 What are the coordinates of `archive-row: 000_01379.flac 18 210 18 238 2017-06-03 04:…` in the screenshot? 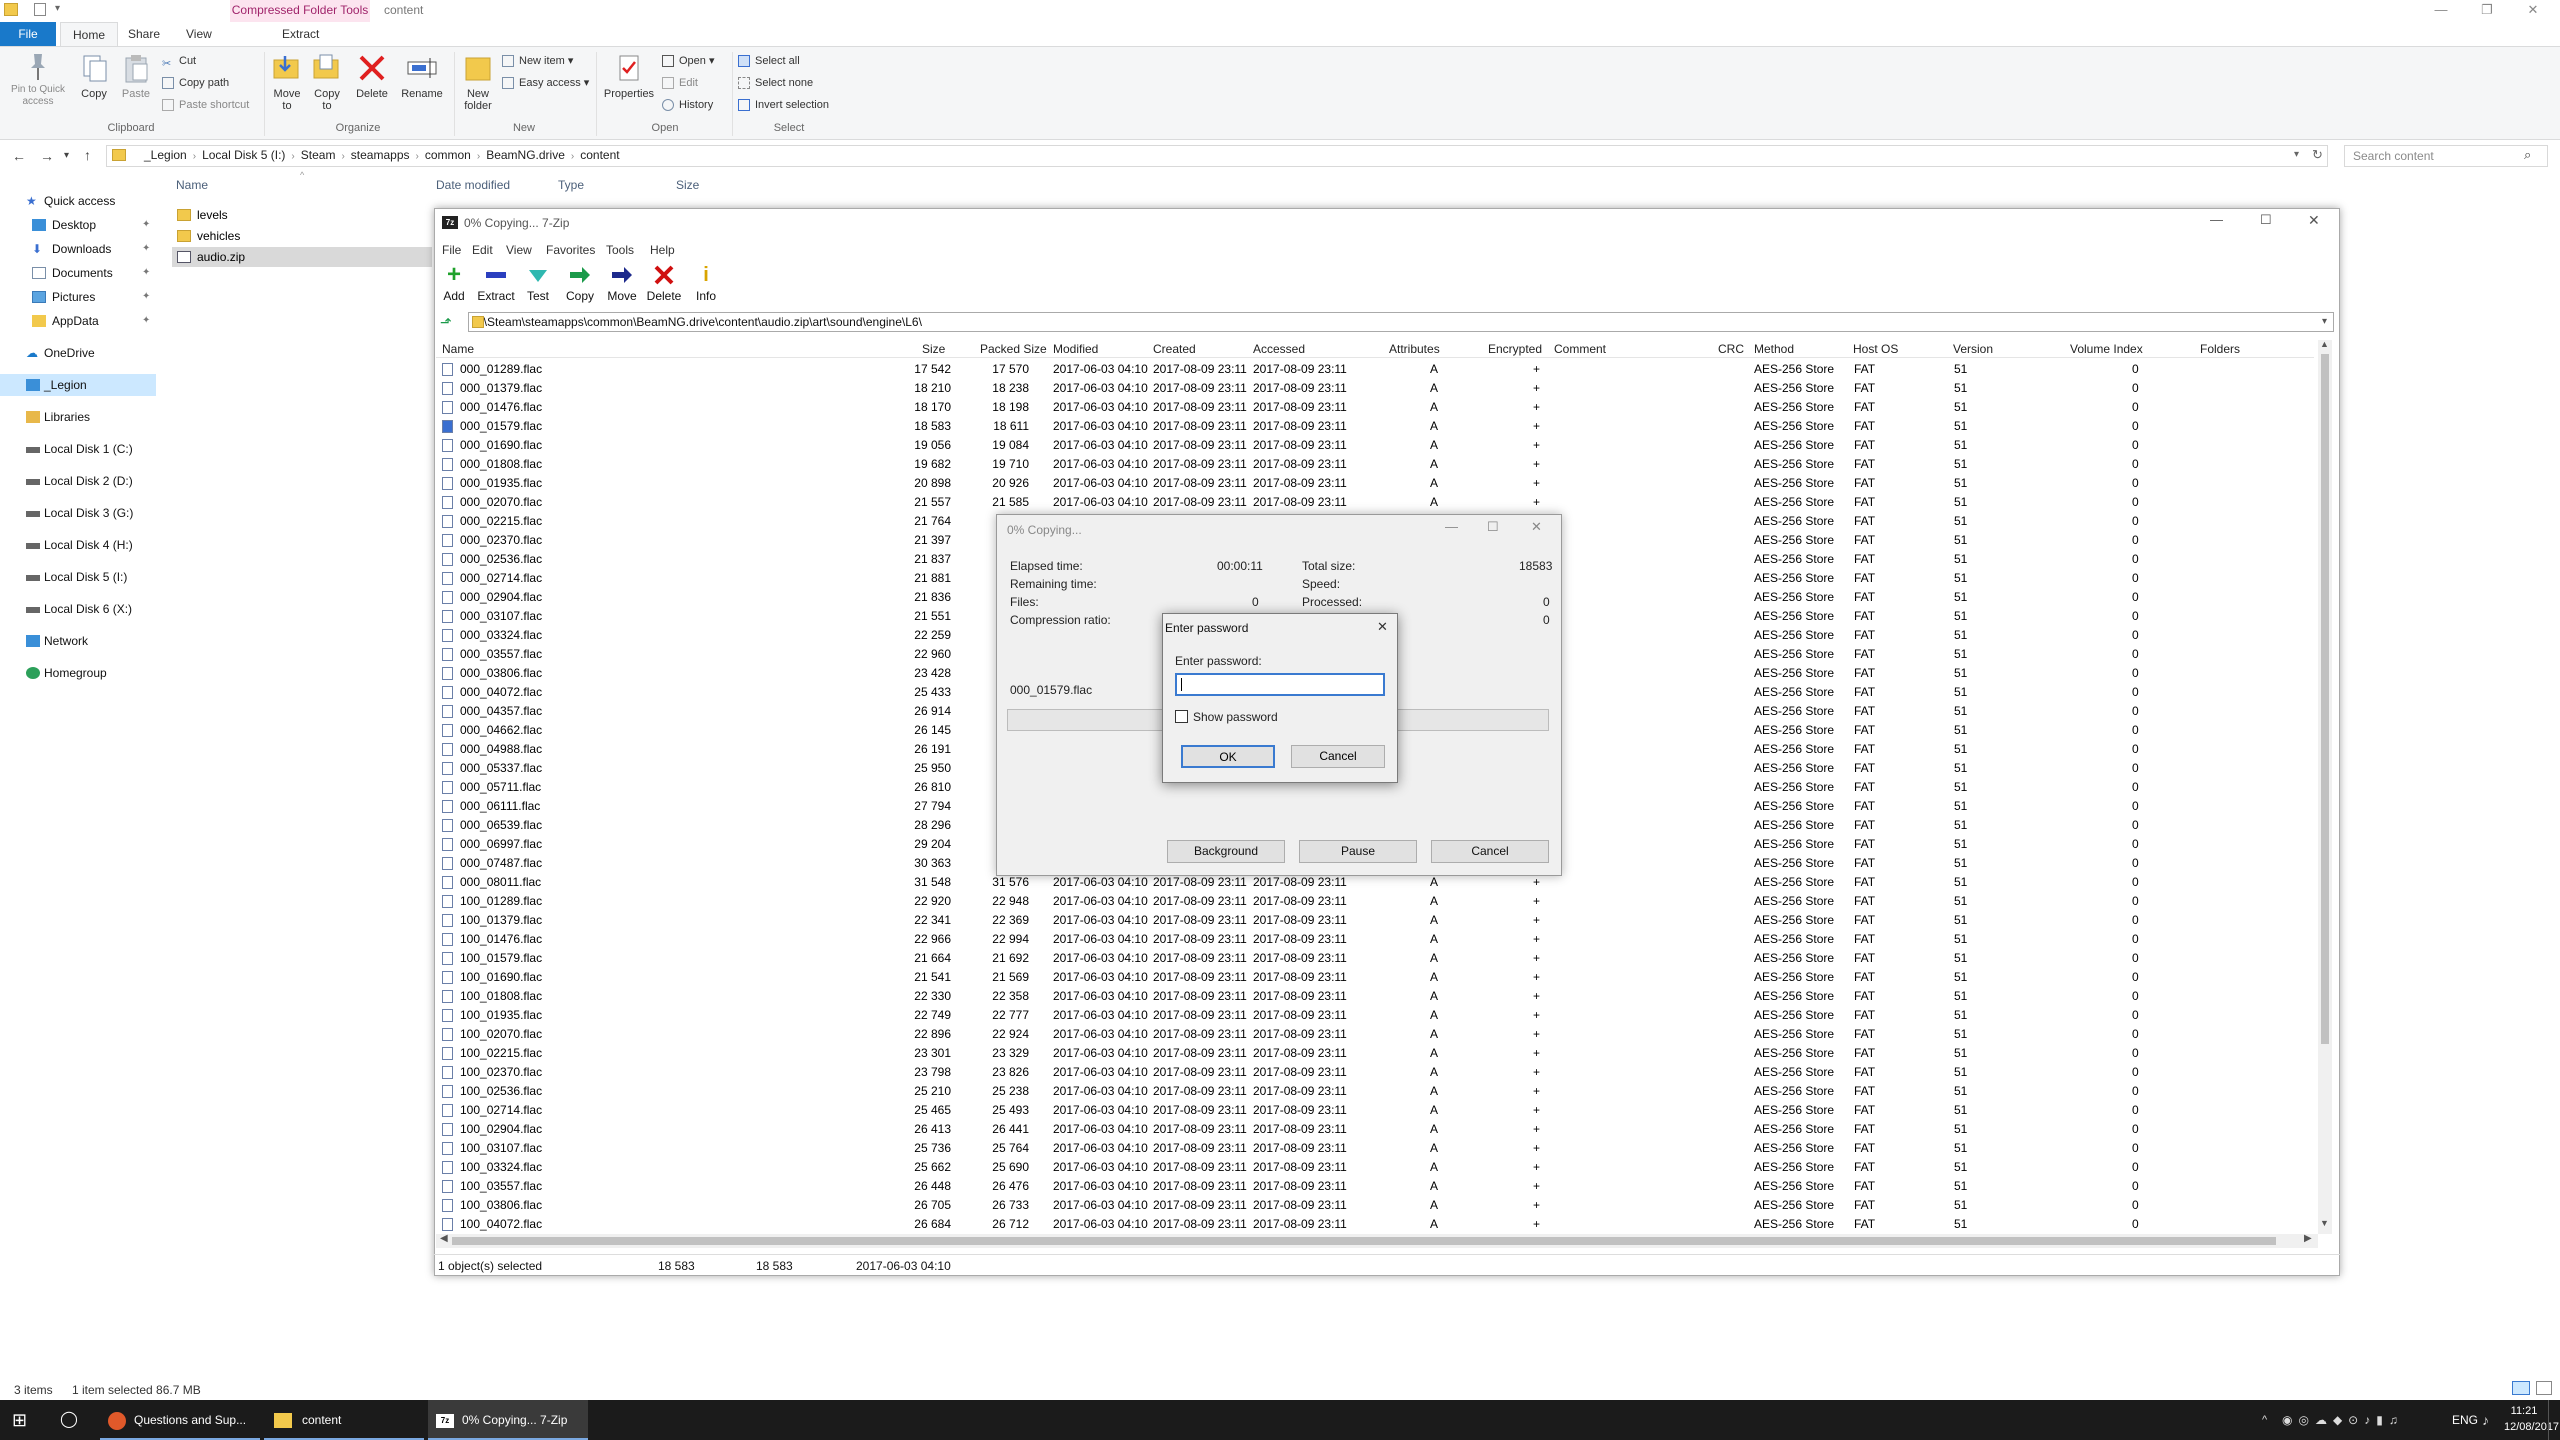 It's located at (1375, 388).